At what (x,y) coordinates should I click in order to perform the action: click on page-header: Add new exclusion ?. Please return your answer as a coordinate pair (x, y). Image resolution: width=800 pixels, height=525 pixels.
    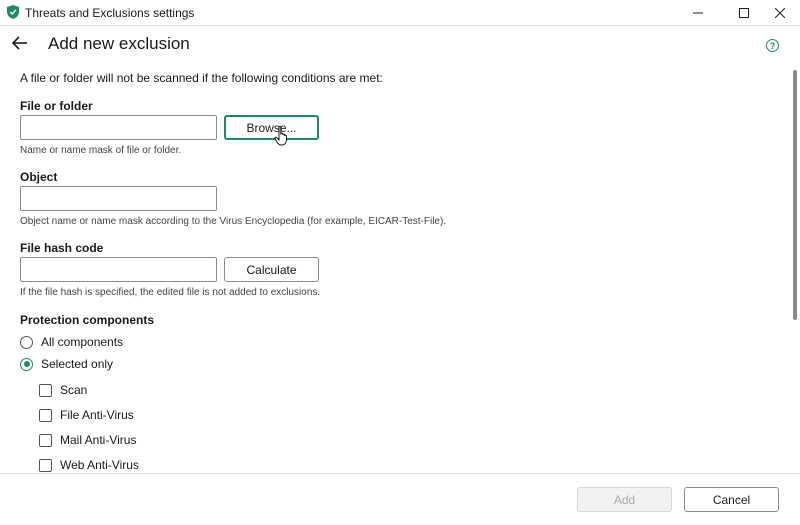
    Looking at the image, I should click on (395, 46).